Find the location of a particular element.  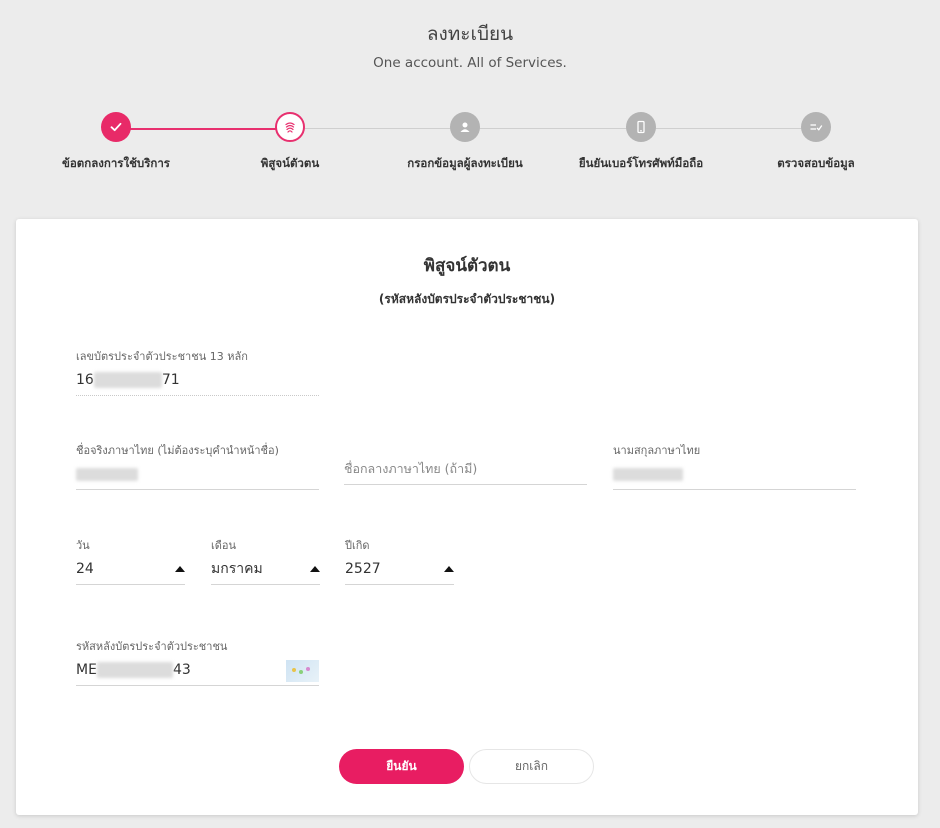

person-icon is located at coordinates (465, 127).